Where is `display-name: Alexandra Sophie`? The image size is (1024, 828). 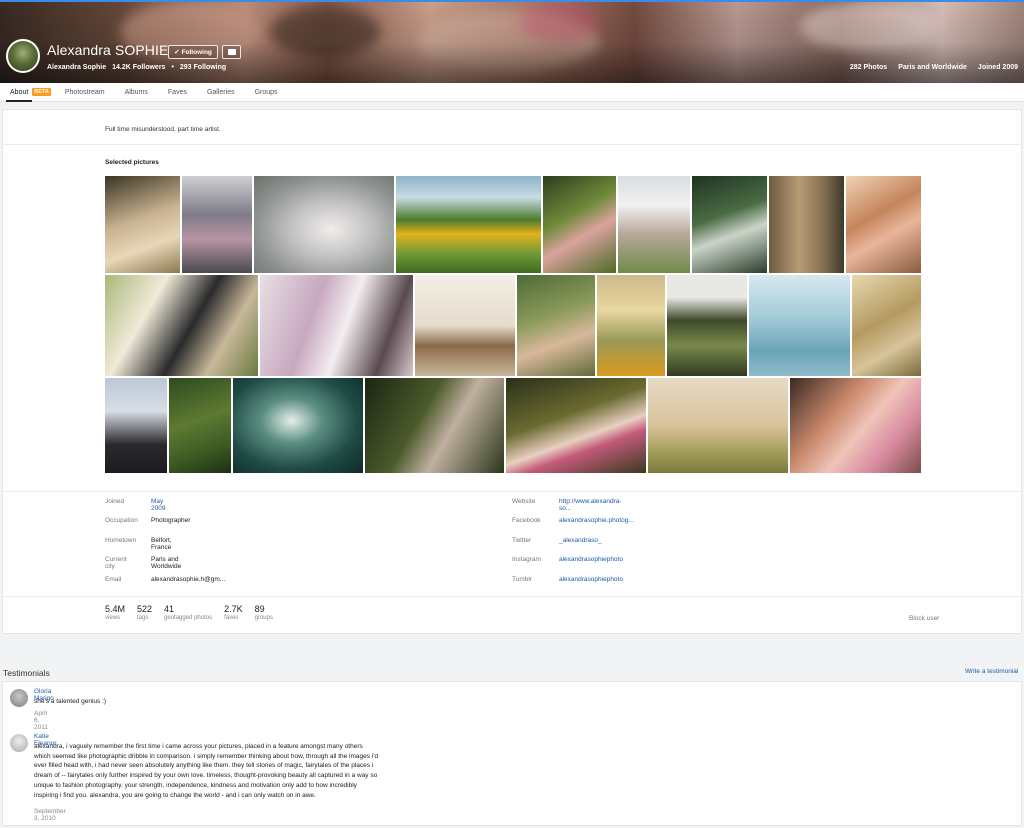 display-name: Alexandra Sophie is located at coordinates (77, 67).